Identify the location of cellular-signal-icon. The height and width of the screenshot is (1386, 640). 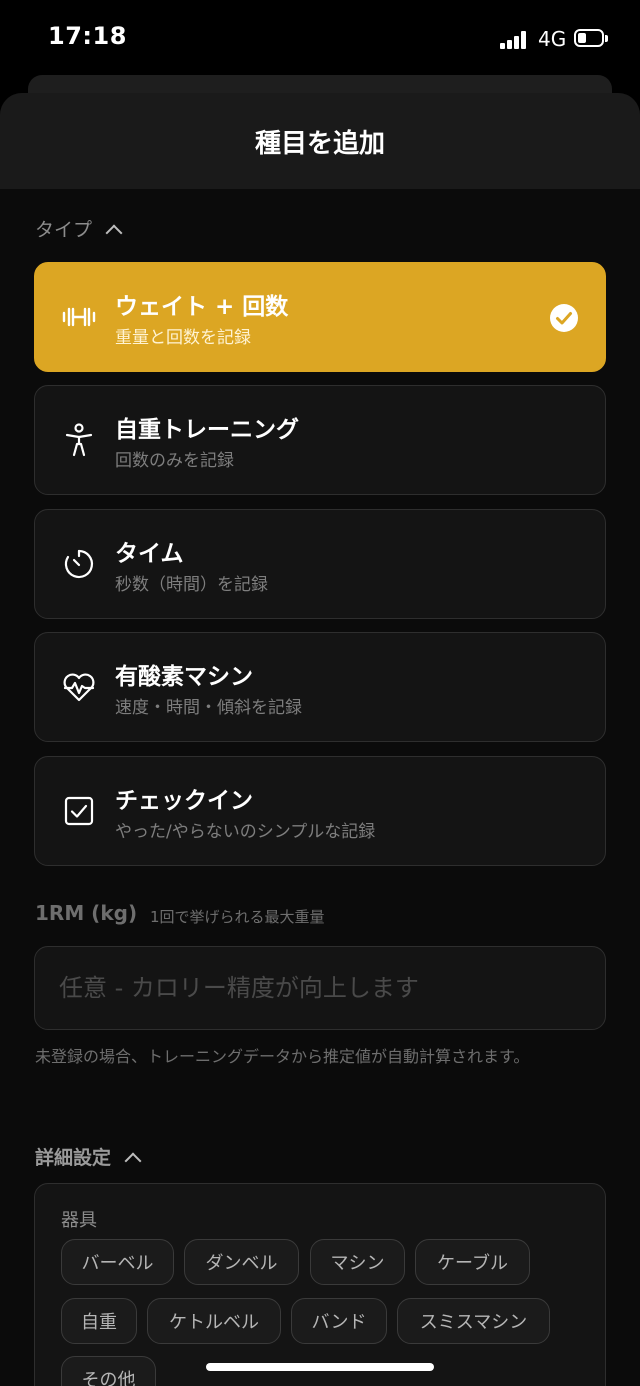
(514, 40).